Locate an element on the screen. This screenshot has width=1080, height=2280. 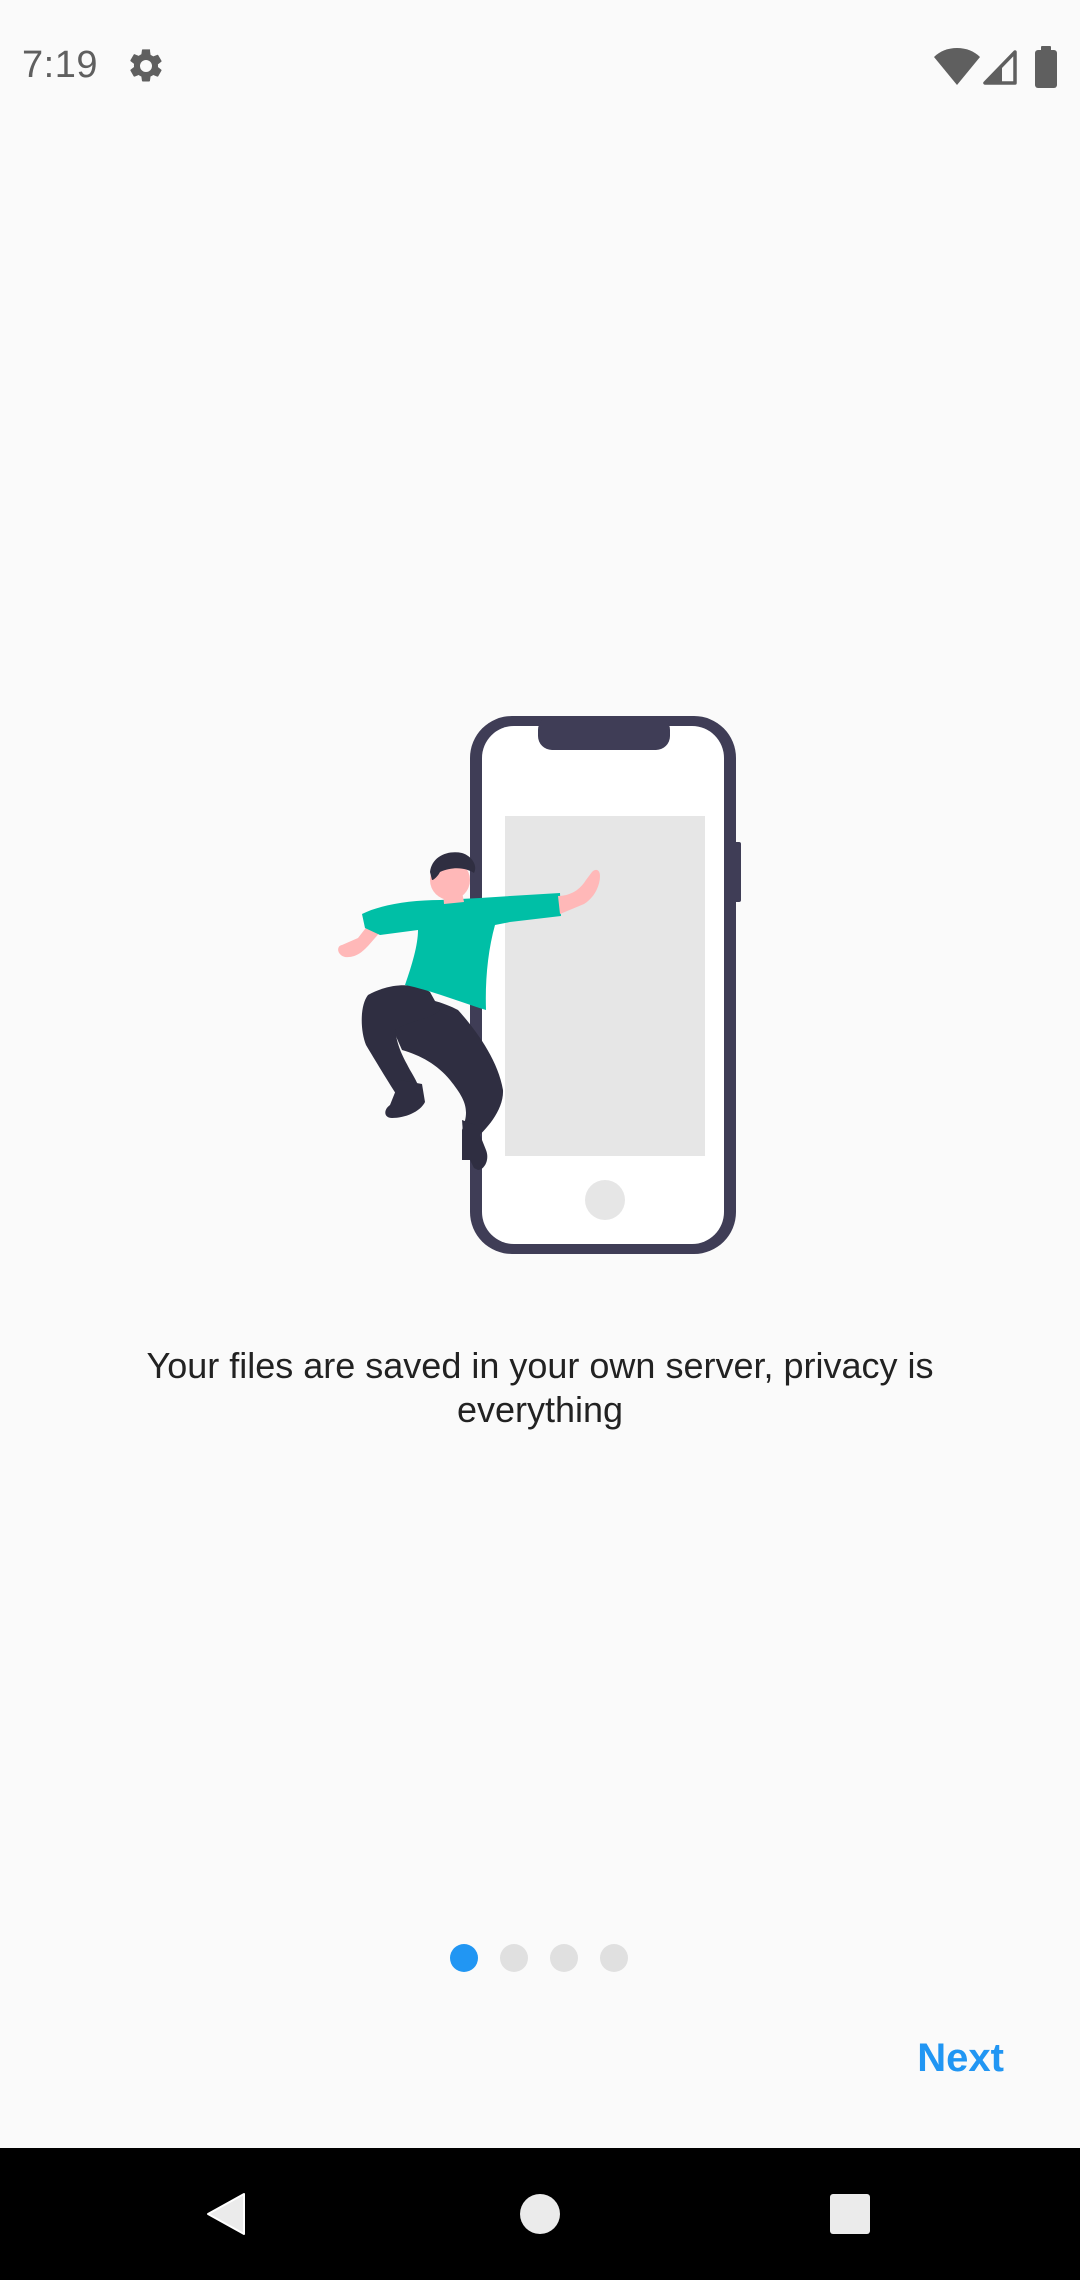
home-icon is located at coordinates (540, 2214).